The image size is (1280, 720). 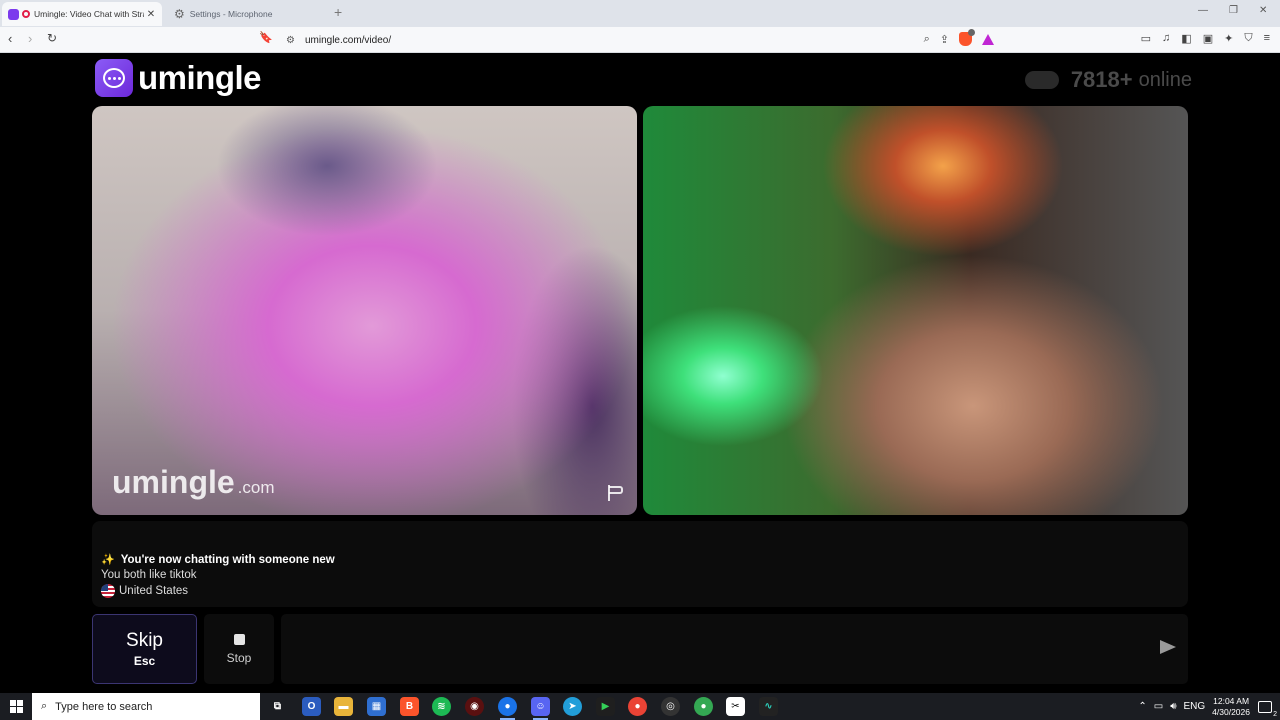 What do you see at coordinates (52, 38) in the screenshot?
I see `reload-button: ↻` at bounding box center [52, 38].